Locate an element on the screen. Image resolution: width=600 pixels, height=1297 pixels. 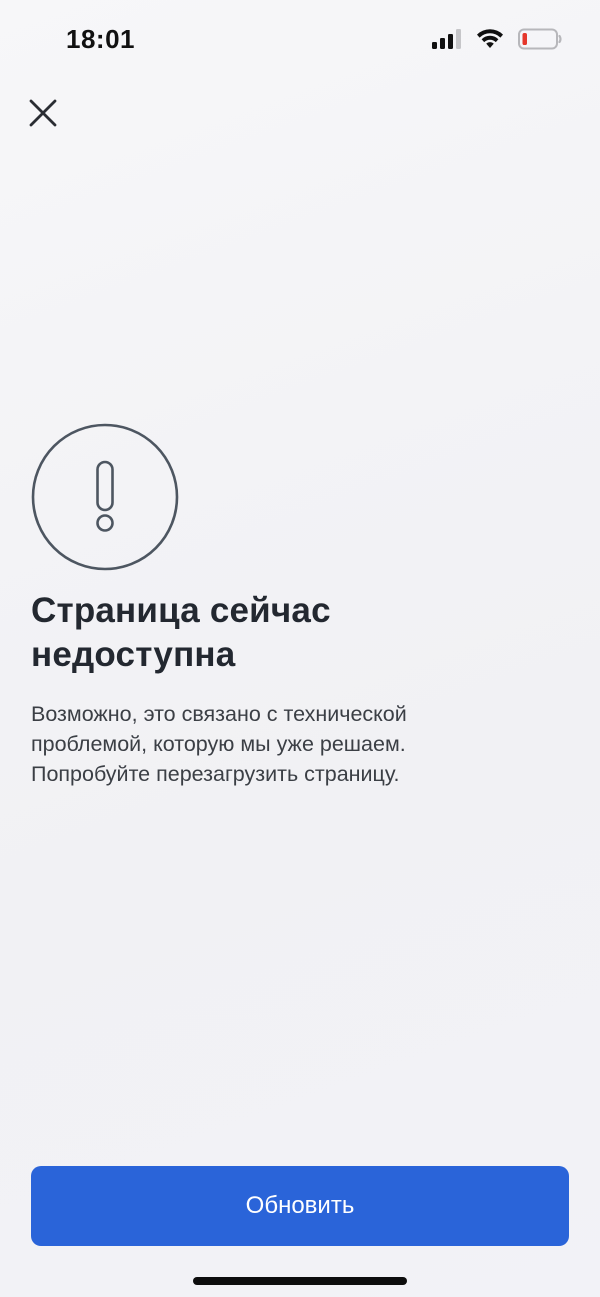
battery-low-icon is located at coordinates (540, 41).